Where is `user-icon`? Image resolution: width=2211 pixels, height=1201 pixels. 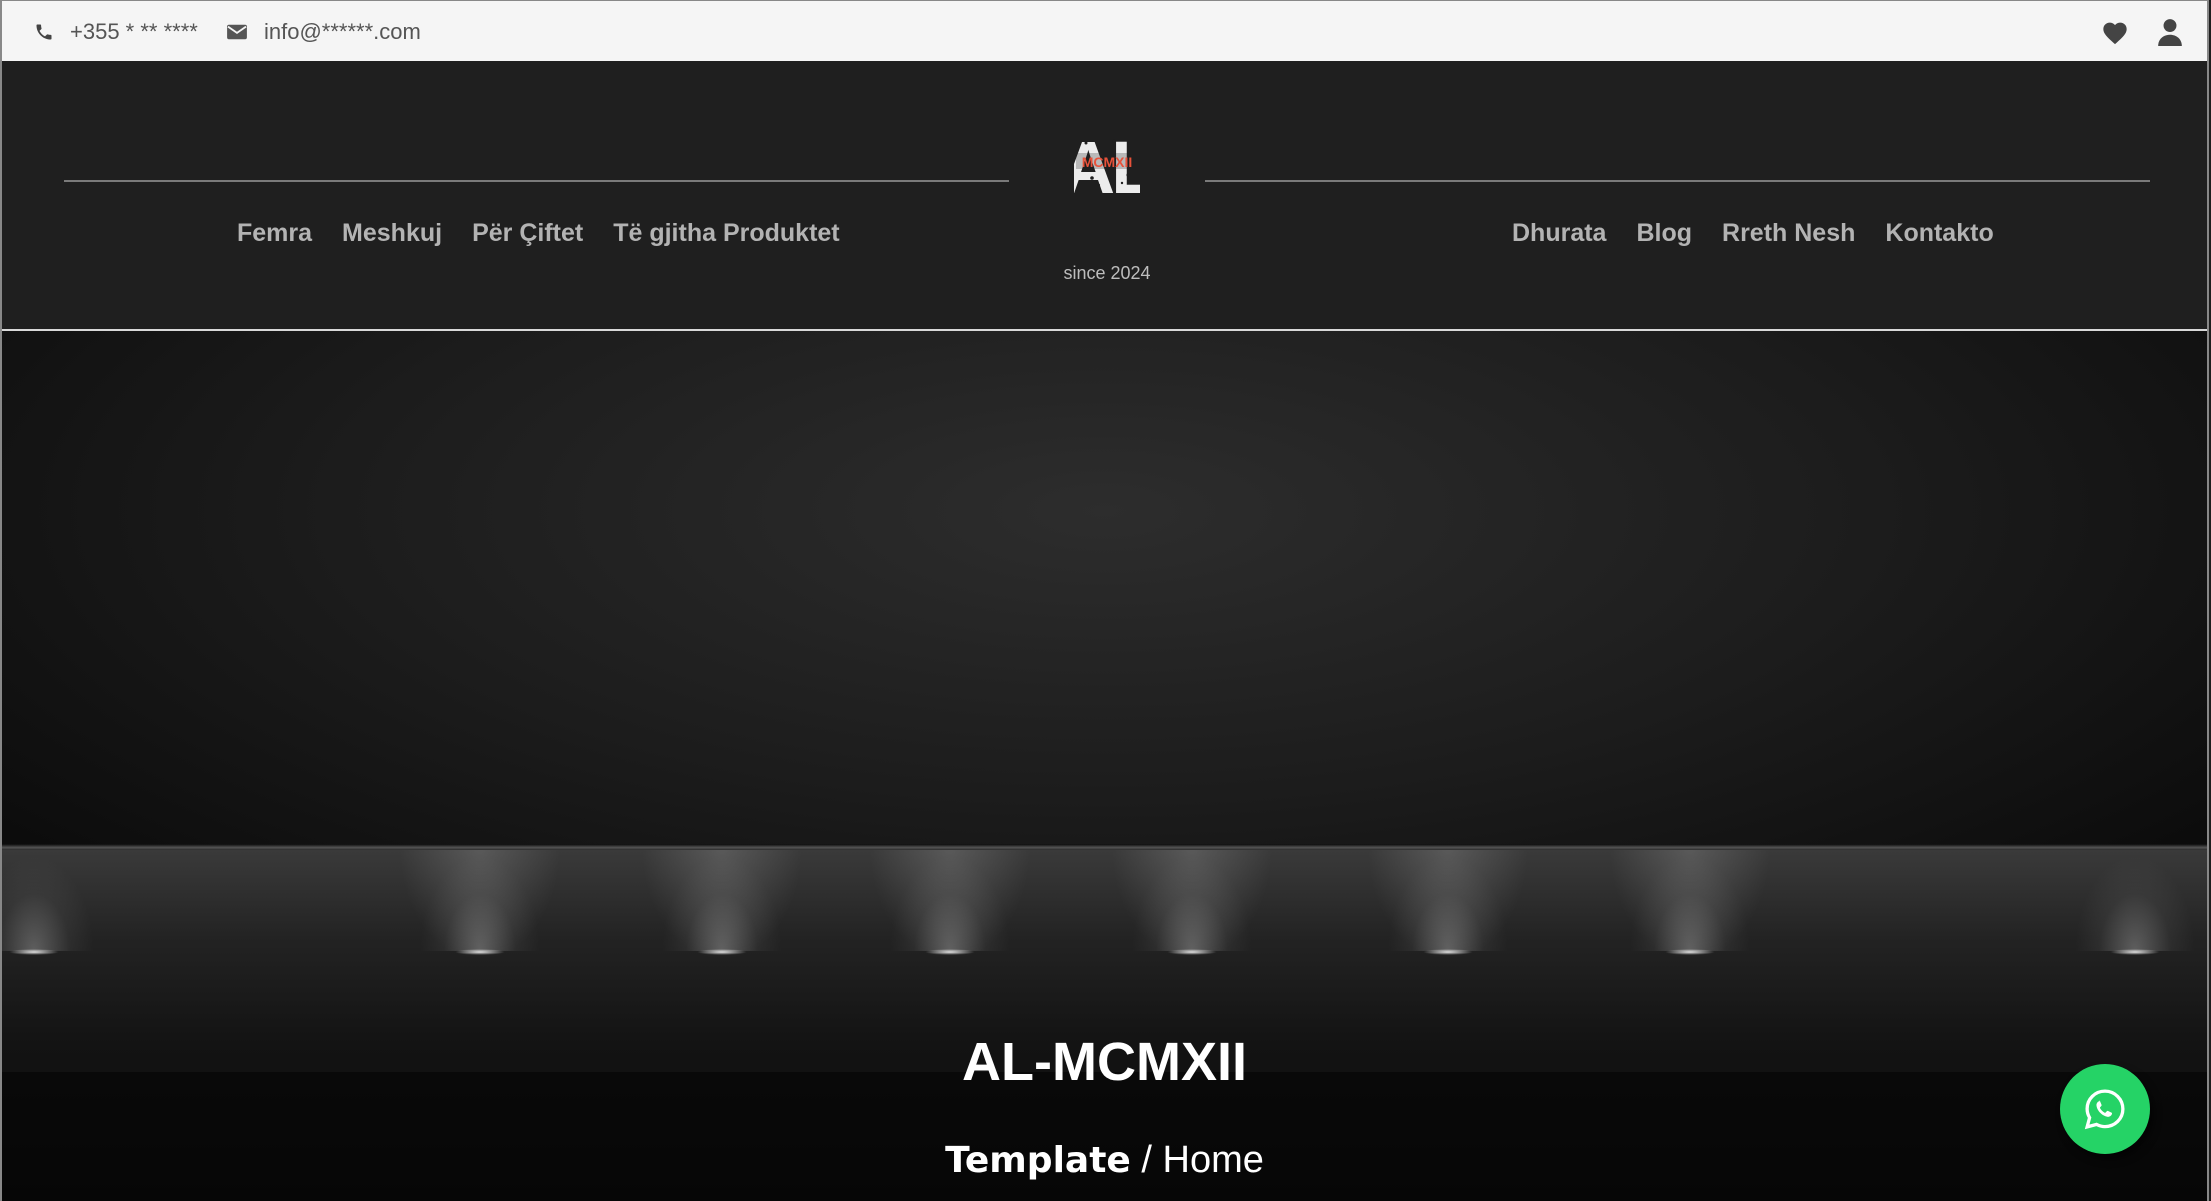 user-icon is located at coordinates (2170, 32).